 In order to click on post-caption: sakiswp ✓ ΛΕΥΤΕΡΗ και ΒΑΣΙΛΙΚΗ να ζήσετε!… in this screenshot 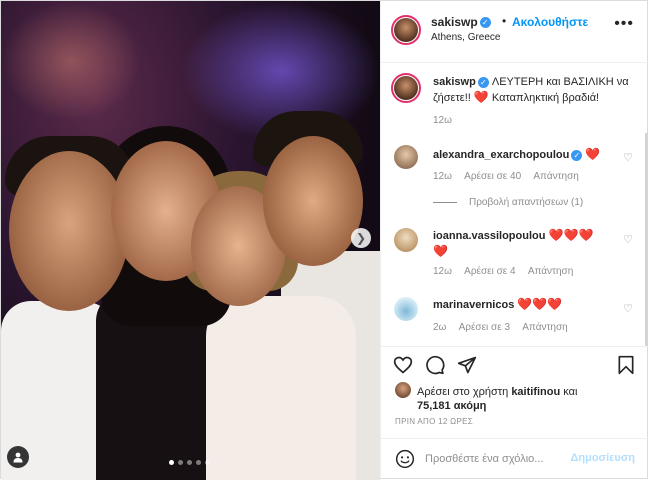, I will do `click(535, 90)`.